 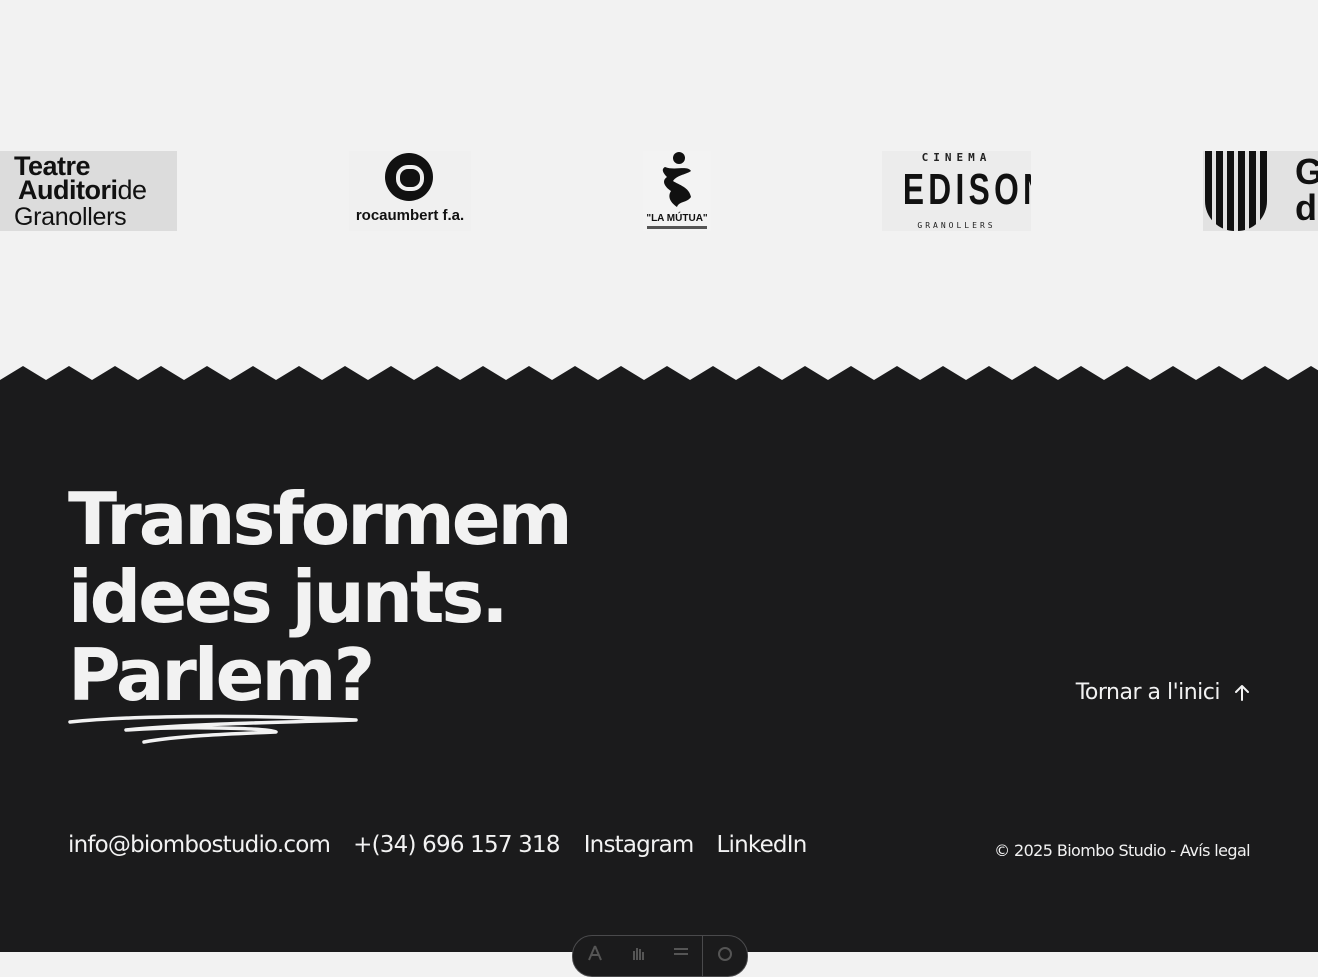 I want to click on zigzag-divider, so click(x=659, y=374).